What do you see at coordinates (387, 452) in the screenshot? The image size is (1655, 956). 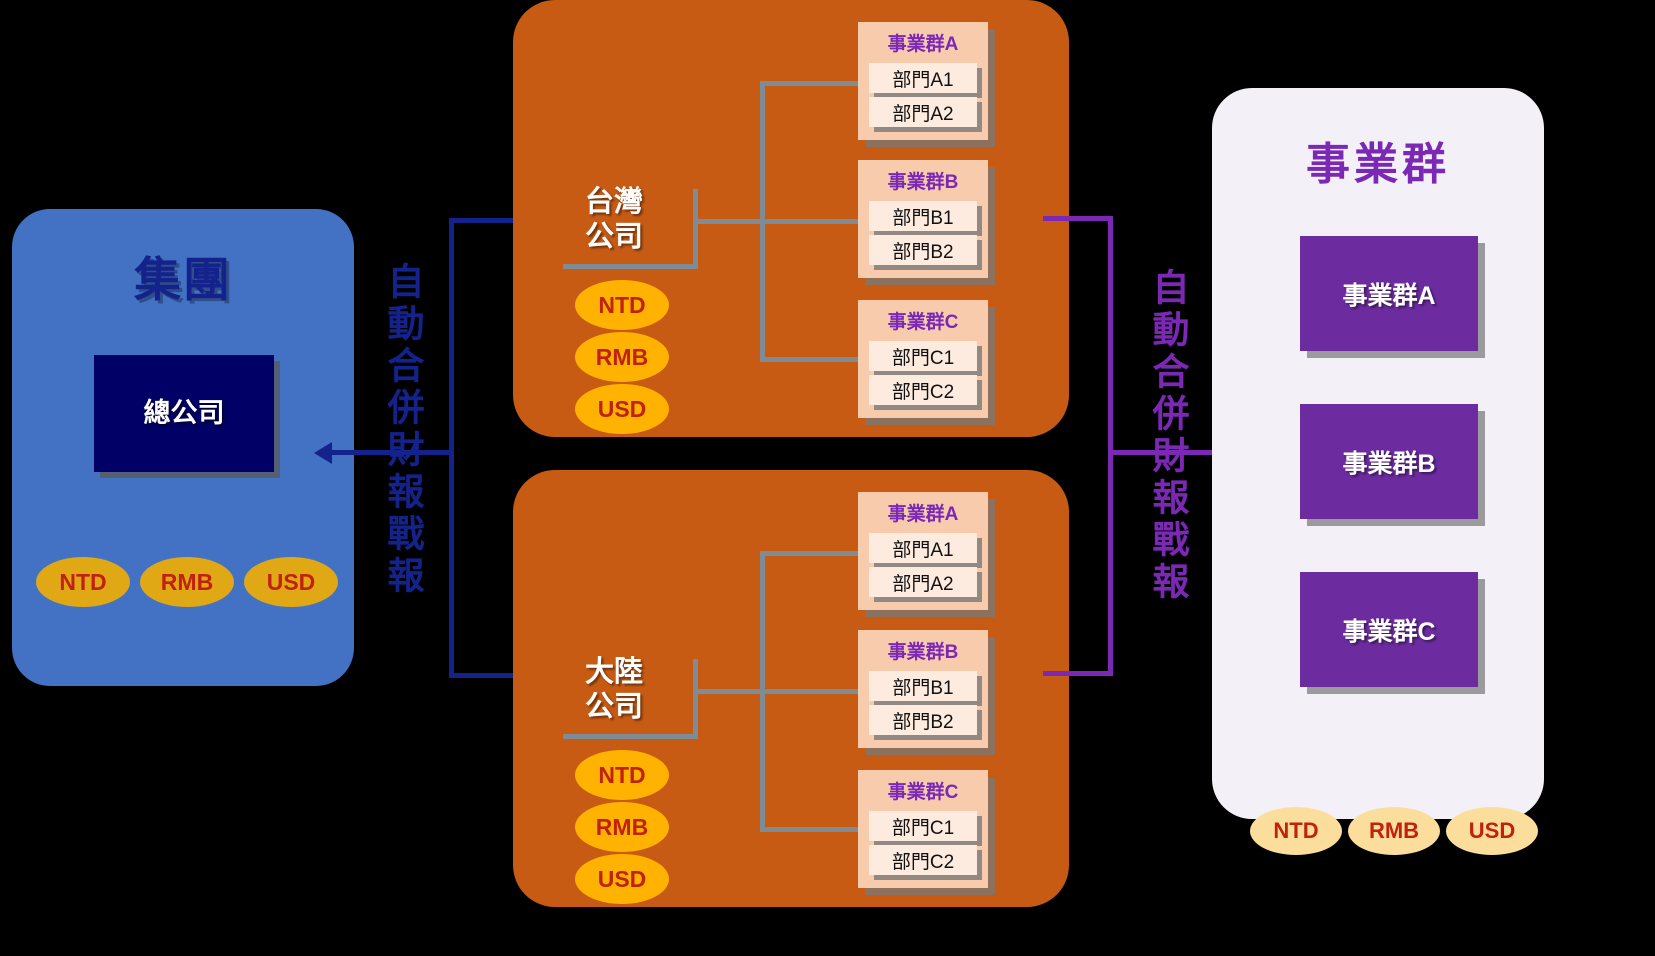 I see `left-arrow-line` at bounding box center [387, 452].